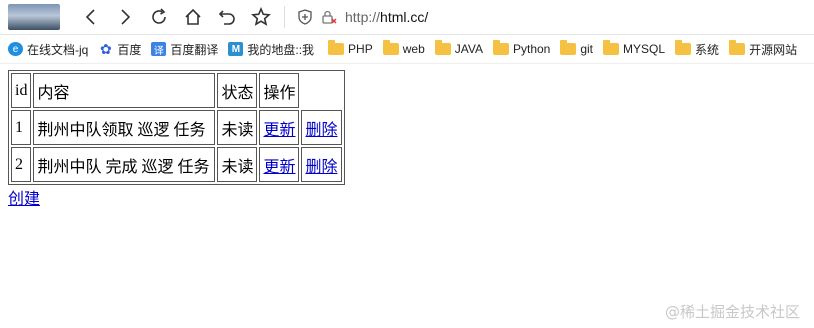  What do you see at coordinates (773, 49) in the screenshot?
I see `bookmark-label: 开源网站` at bounding box center [773, 49].